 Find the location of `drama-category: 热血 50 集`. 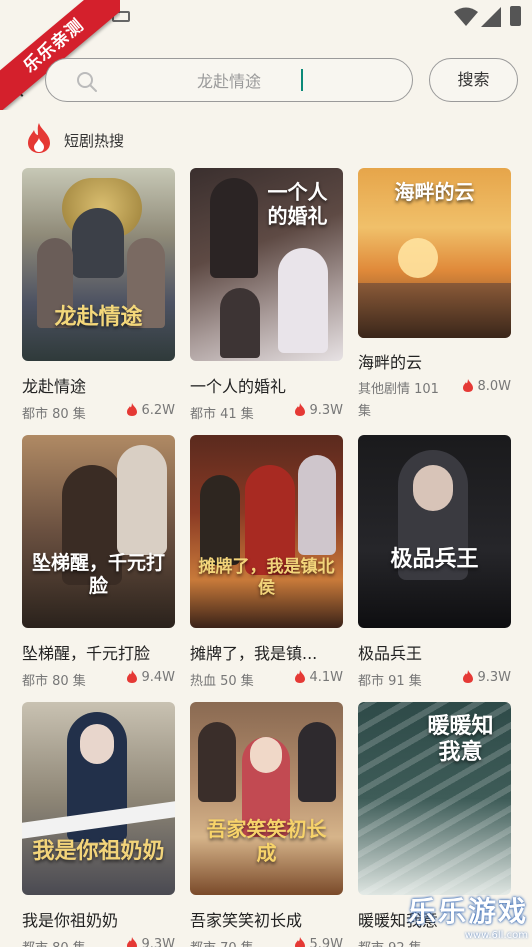

drama-category: 热血 50 集 is located at coordinates (222, 681).